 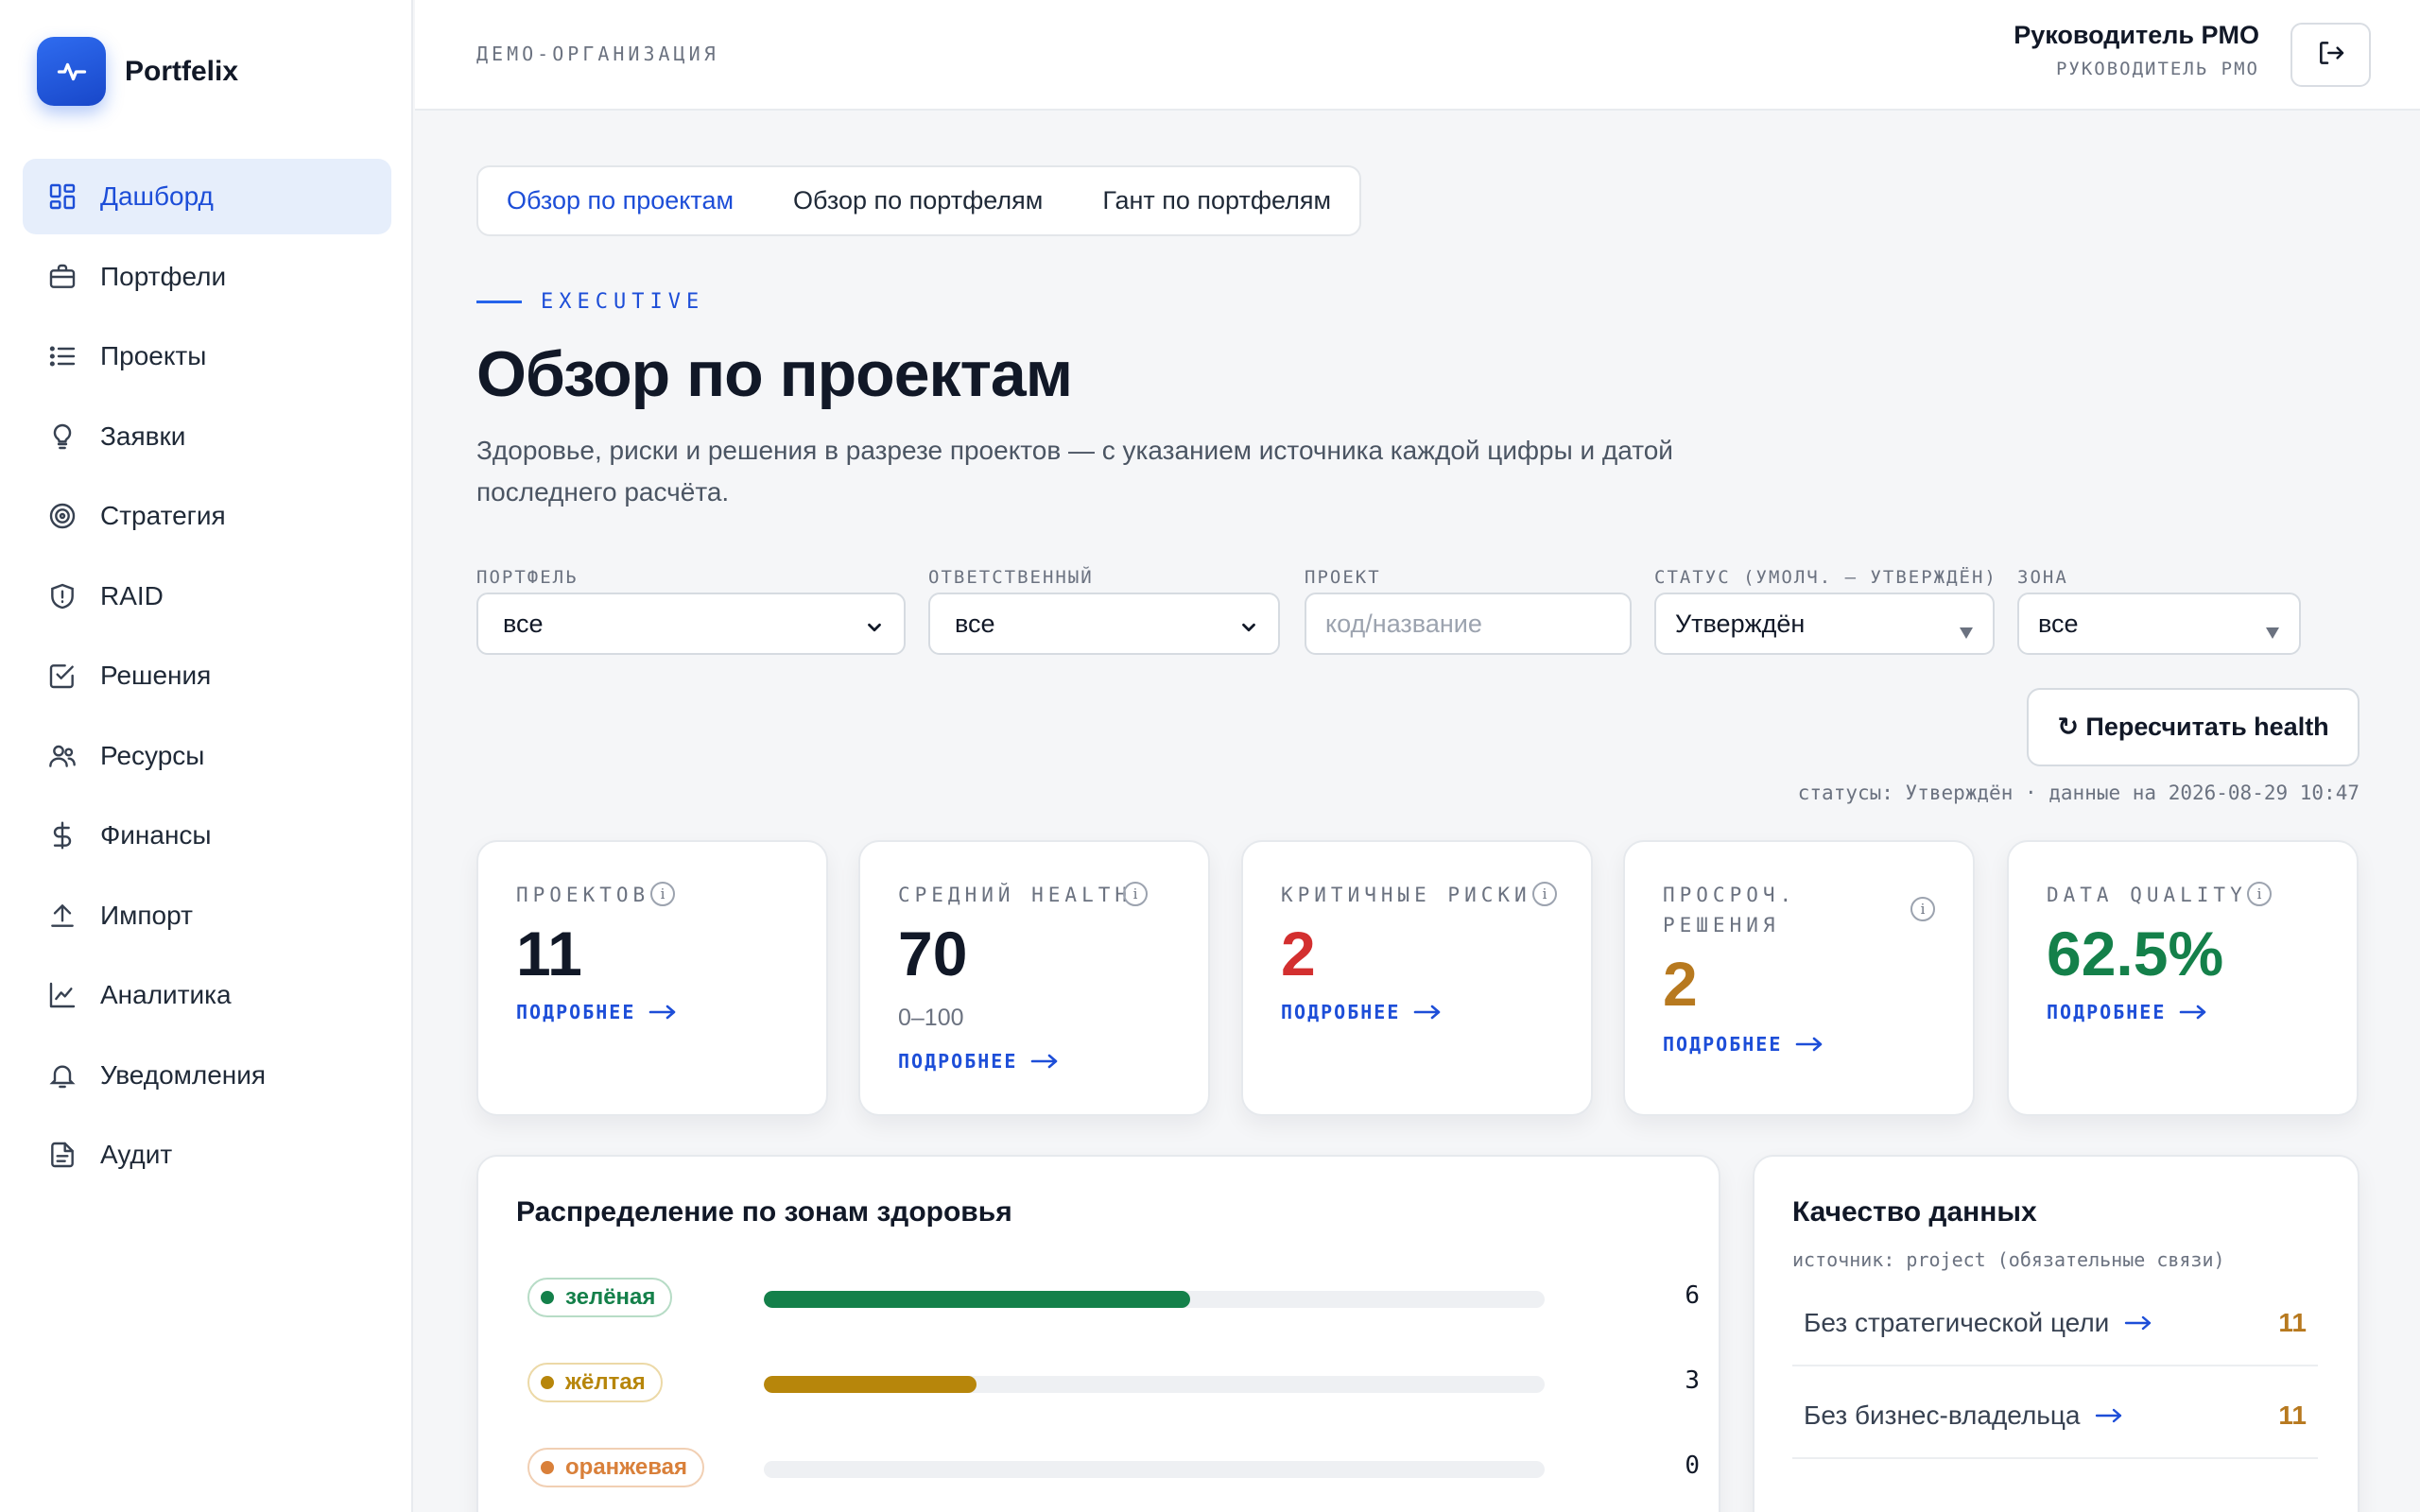 I want to click on zone-row-green: зелёная 6, so click(x=1113, y=1298).